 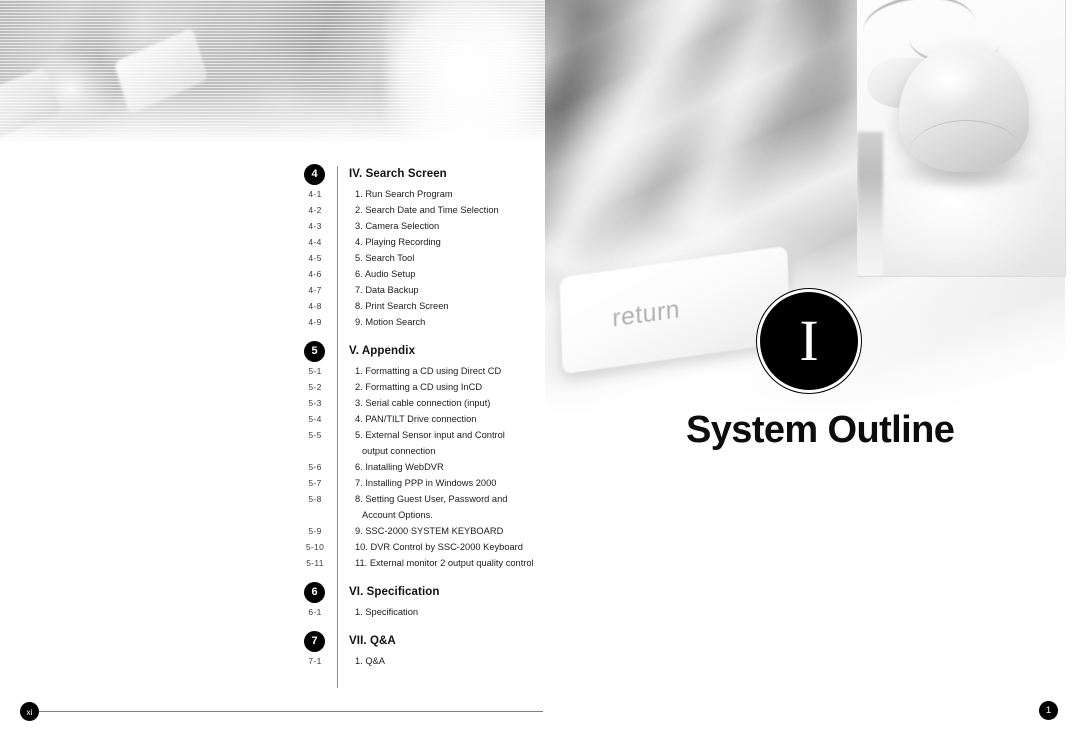 I want to click on entry-page-number: 4-1, so click(x=315, y=194).